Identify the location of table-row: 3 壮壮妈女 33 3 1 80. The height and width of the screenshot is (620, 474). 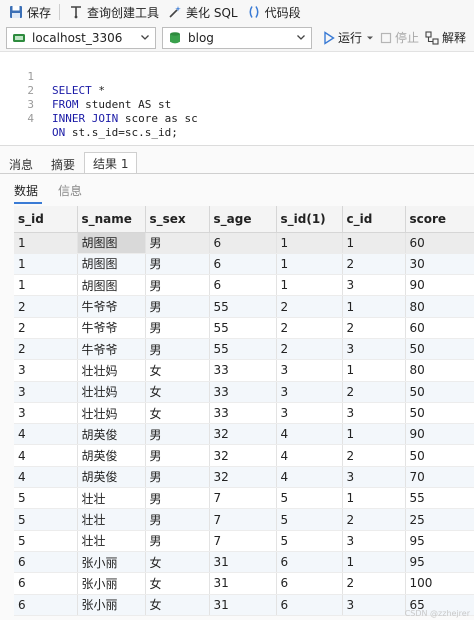
(244, 370).